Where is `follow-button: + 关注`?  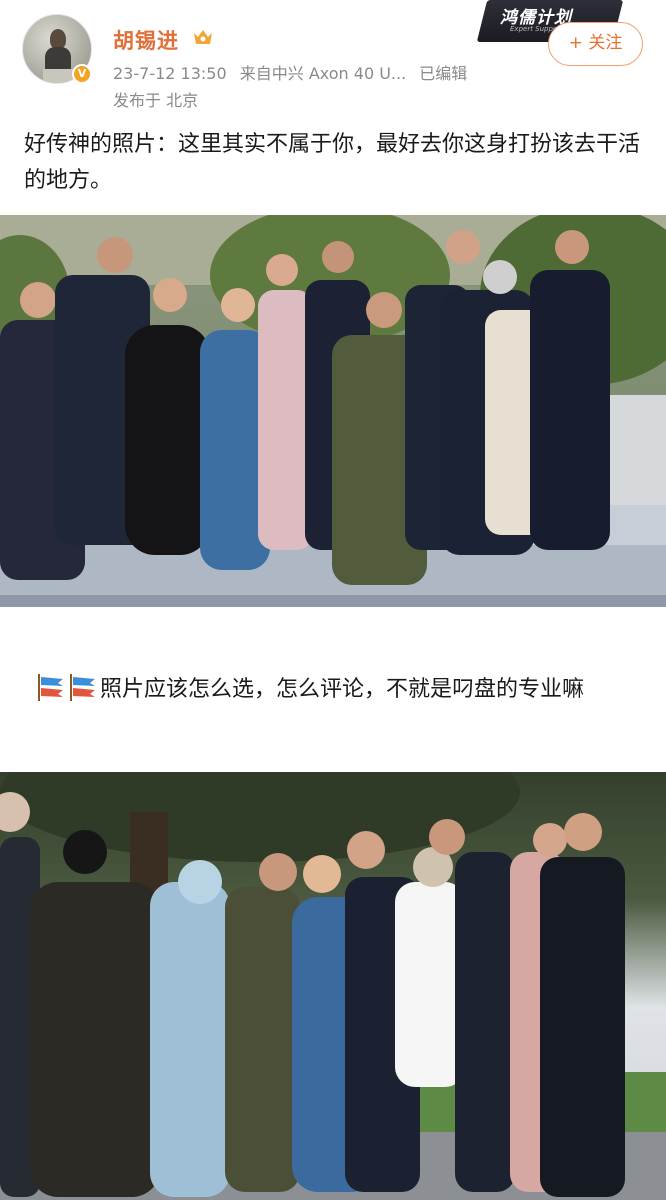 follow-button: + 关注 is located at coordinates (595, 44).